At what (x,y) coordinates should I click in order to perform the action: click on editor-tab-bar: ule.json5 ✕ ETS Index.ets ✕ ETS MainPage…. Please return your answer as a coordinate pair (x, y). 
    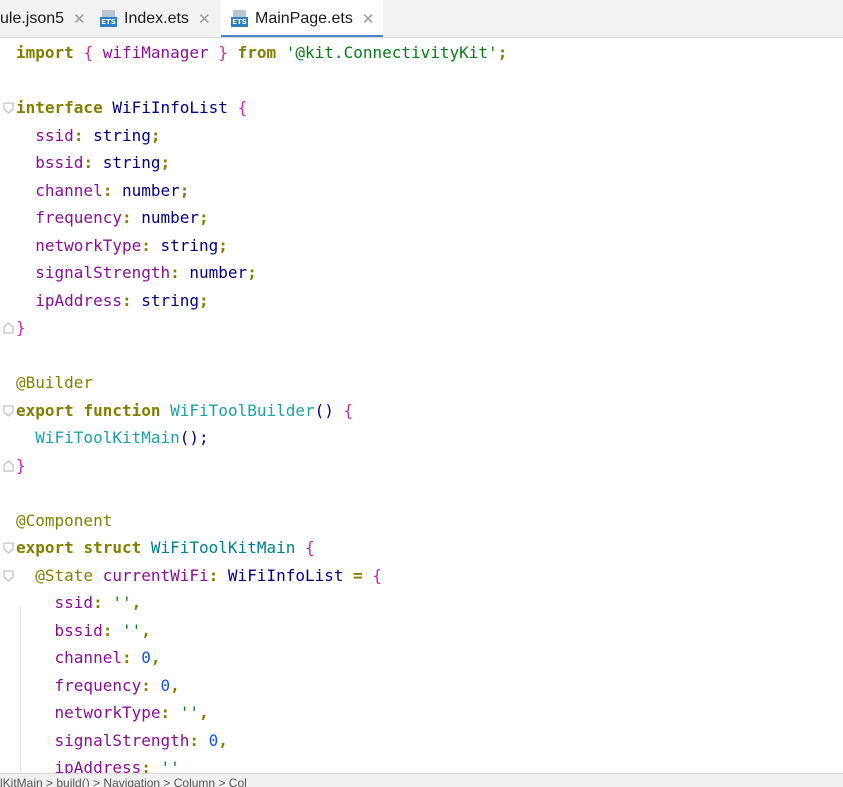
    Looking at the image, I should click on (421, 19).